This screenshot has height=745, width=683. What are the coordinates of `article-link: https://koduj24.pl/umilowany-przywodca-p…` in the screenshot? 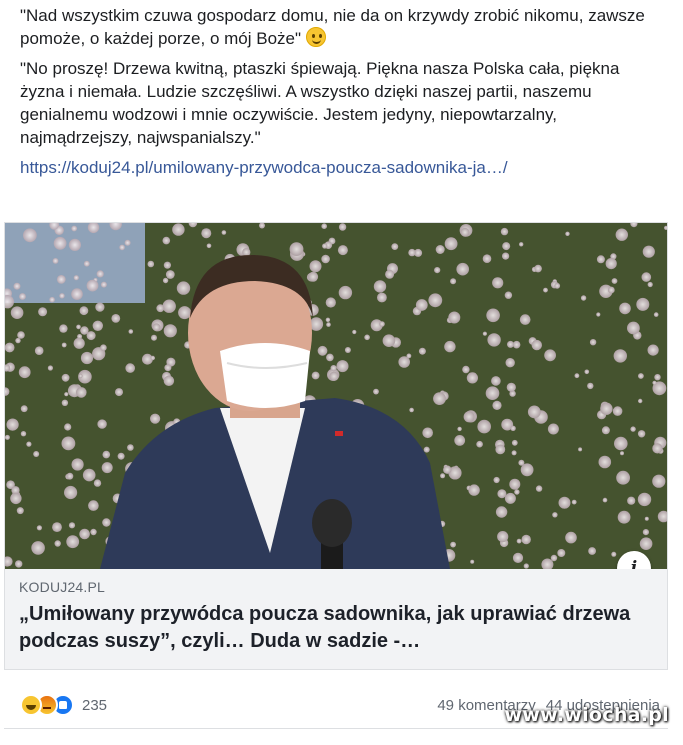 It's located at (340, 167).